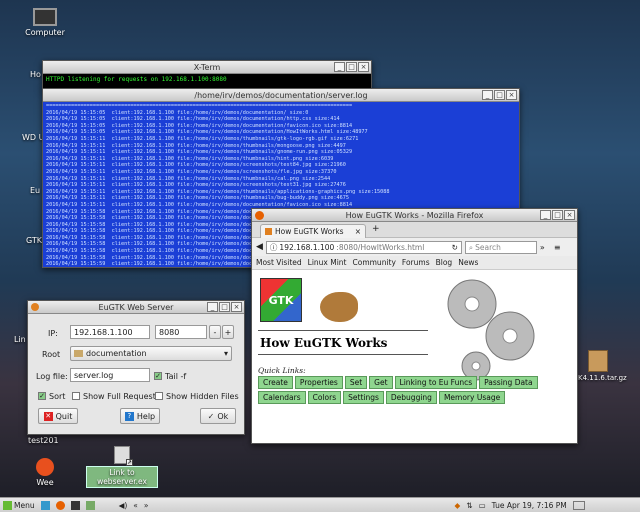 The image size is (640, 512). Describe the element at coordinates (282, 397) in the screenshot. I see `quick-link: Calendars` at that location.